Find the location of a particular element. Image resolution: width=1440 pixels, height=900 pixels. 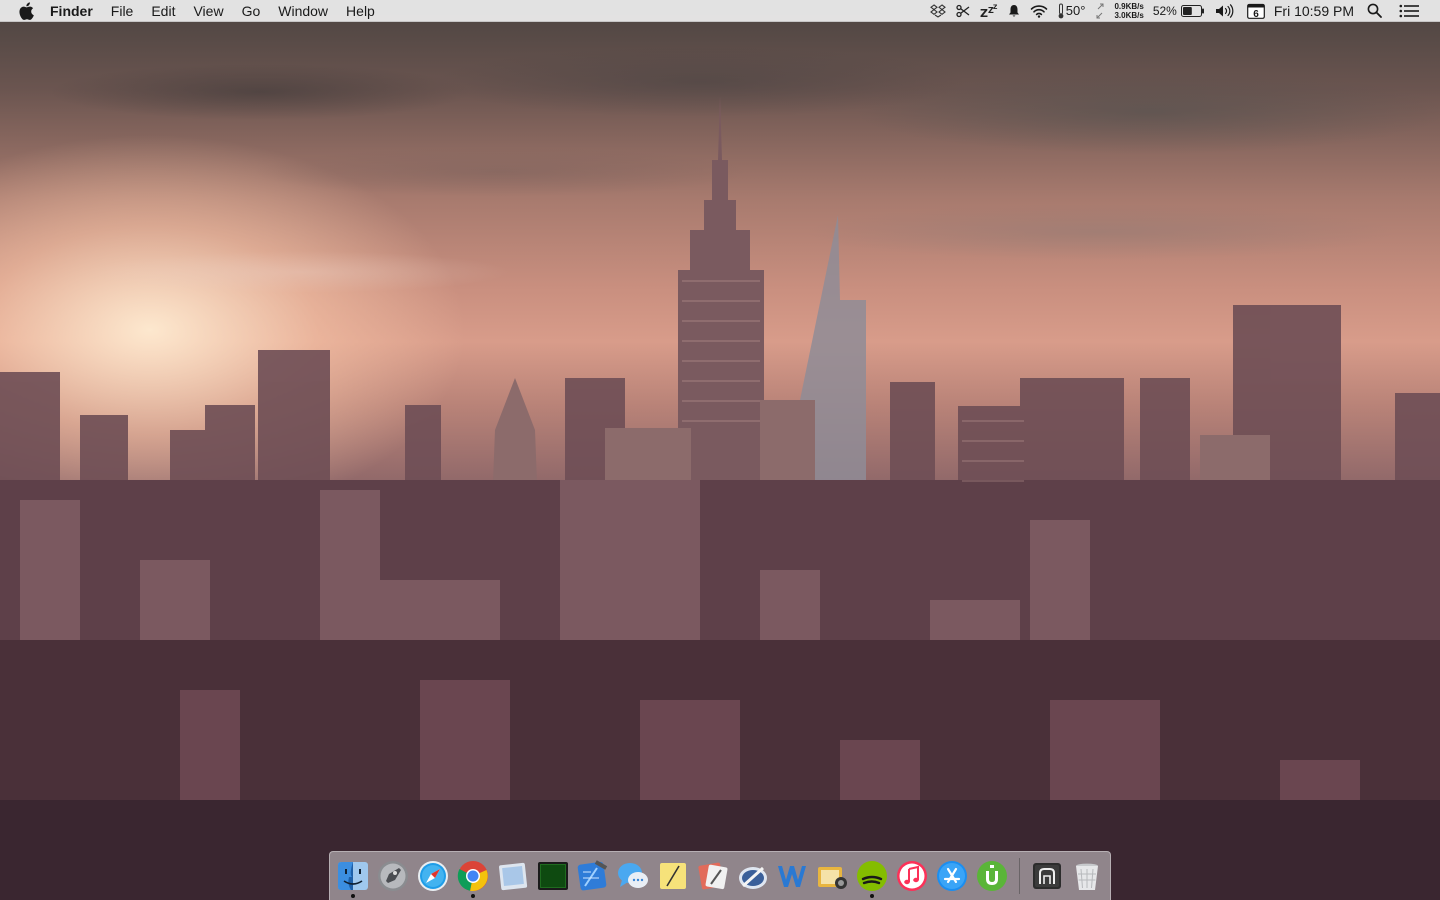

preview-icon is located at coordinates (513, 876).